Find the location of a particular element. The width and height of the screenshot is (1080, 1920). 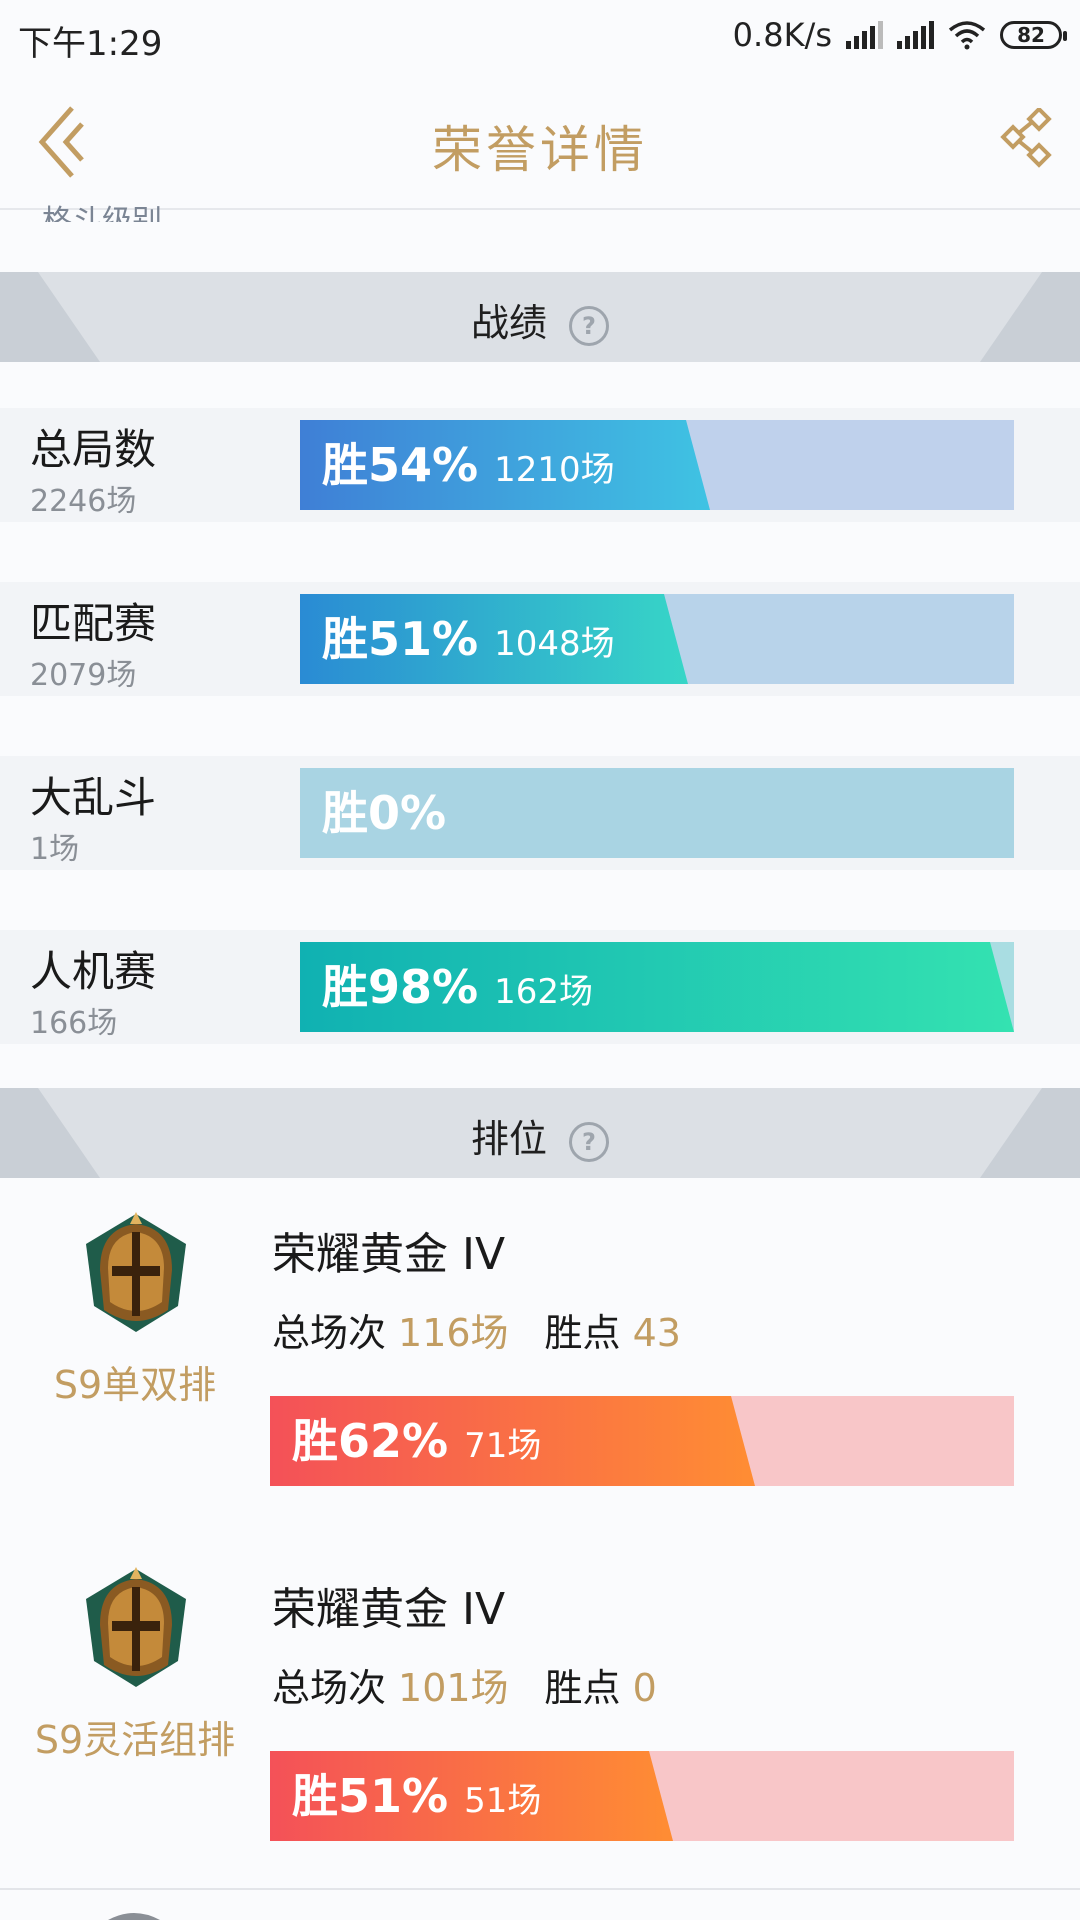

section-title-ranked: 排位? is located at coordinates (540, 1135).